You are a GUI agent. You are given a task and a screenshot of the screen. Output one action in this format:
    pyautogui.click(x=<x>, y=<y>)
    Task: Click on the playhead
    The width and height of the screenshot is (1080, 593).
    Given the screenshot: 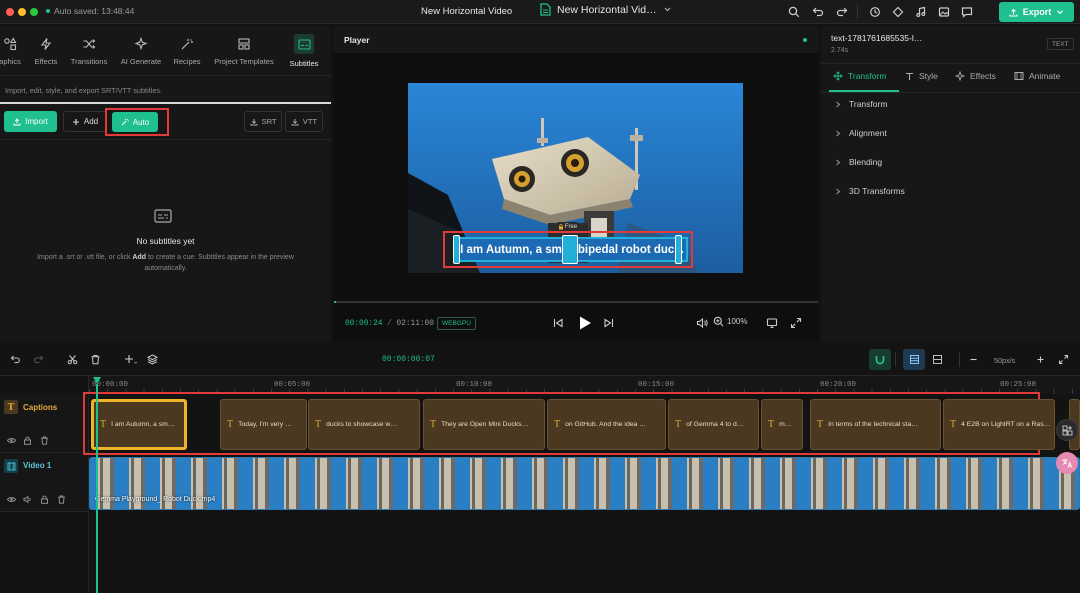 What is the action you would take?
    pyautogui.click(x=97, y=488)
    